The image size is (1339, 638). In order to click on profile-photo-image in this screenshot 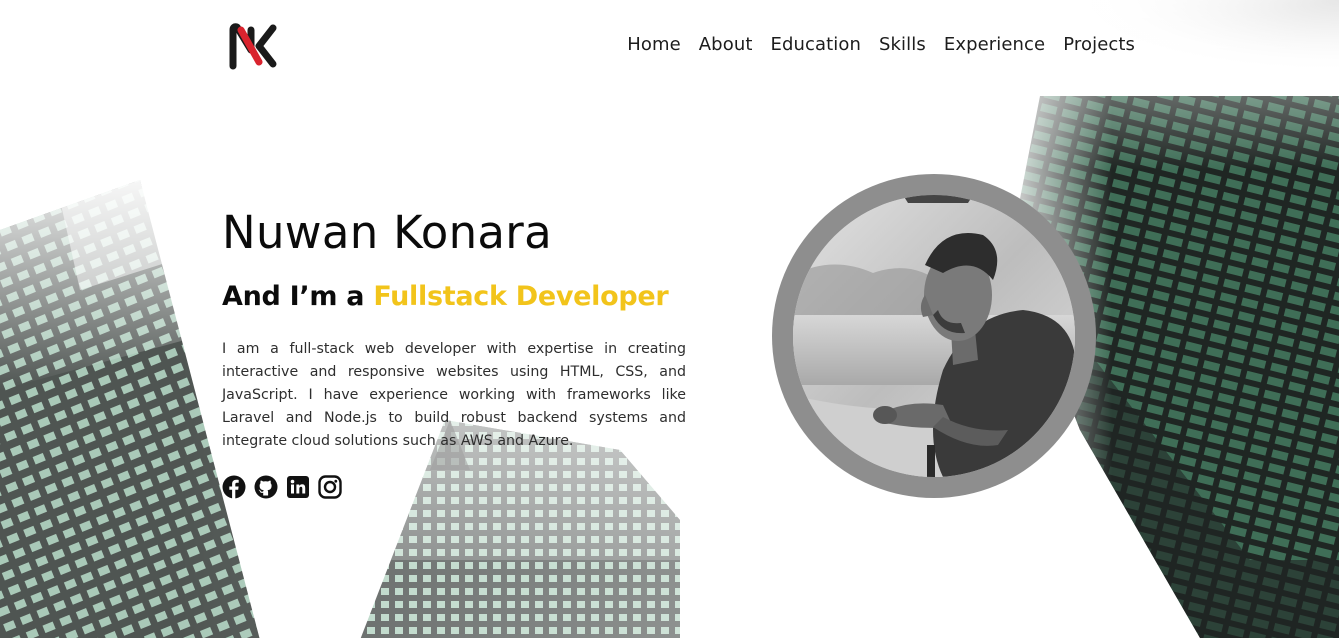, I will do `click(934, 336)`.